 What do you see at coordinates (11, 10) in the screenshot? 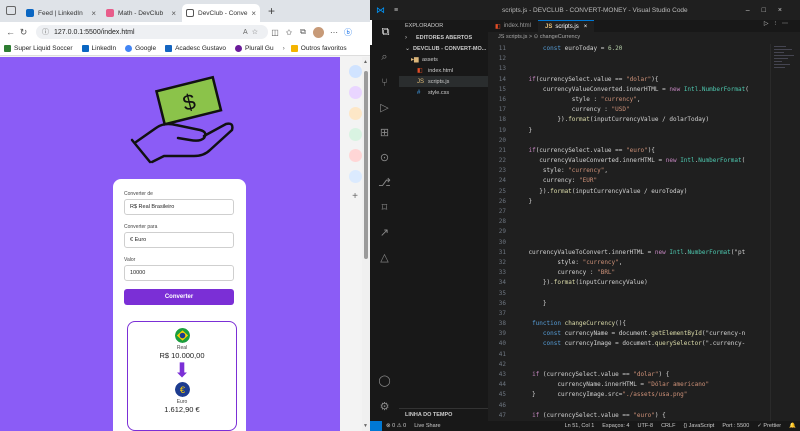
I see `tab-actions-icon` at bounding box center [11, 10].